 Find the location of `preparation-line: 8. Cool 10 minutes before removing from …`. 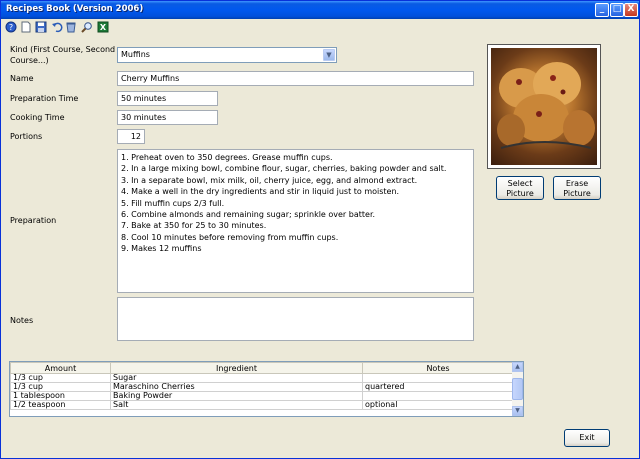

preparation-line: 8. Cool 10 minutes before removing from … is located at coordinates (230, 237).